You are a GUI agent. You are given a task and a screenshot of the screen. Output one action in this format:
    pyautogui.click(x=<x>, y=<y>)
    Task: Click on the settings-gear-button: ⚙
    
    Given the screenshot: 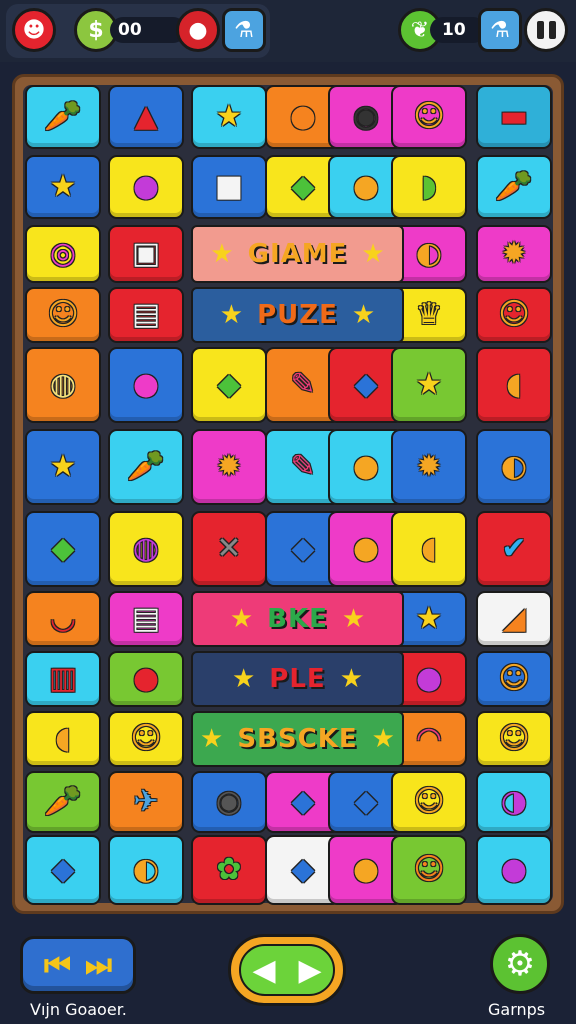 What is the action you would take?
    pyautogui.click(x=520, y=964)
    